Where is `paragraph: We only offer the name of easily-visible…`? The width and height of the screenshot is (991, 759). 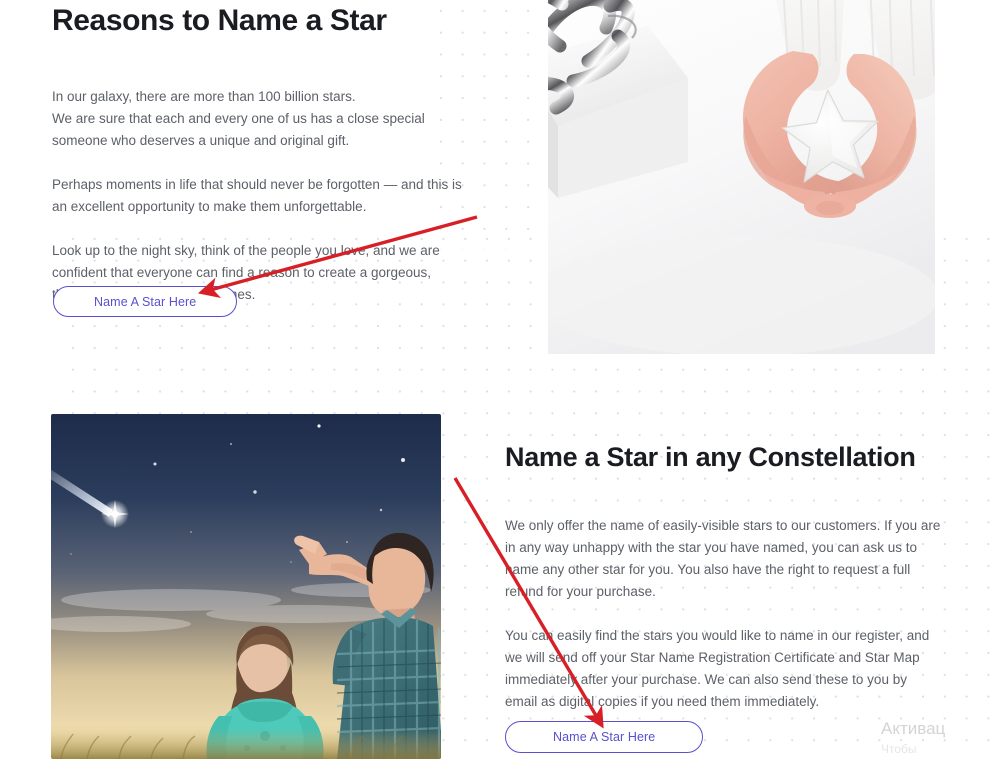
paragraph: We only offer the name of easily-visible… is located at coordinates (723, 558).